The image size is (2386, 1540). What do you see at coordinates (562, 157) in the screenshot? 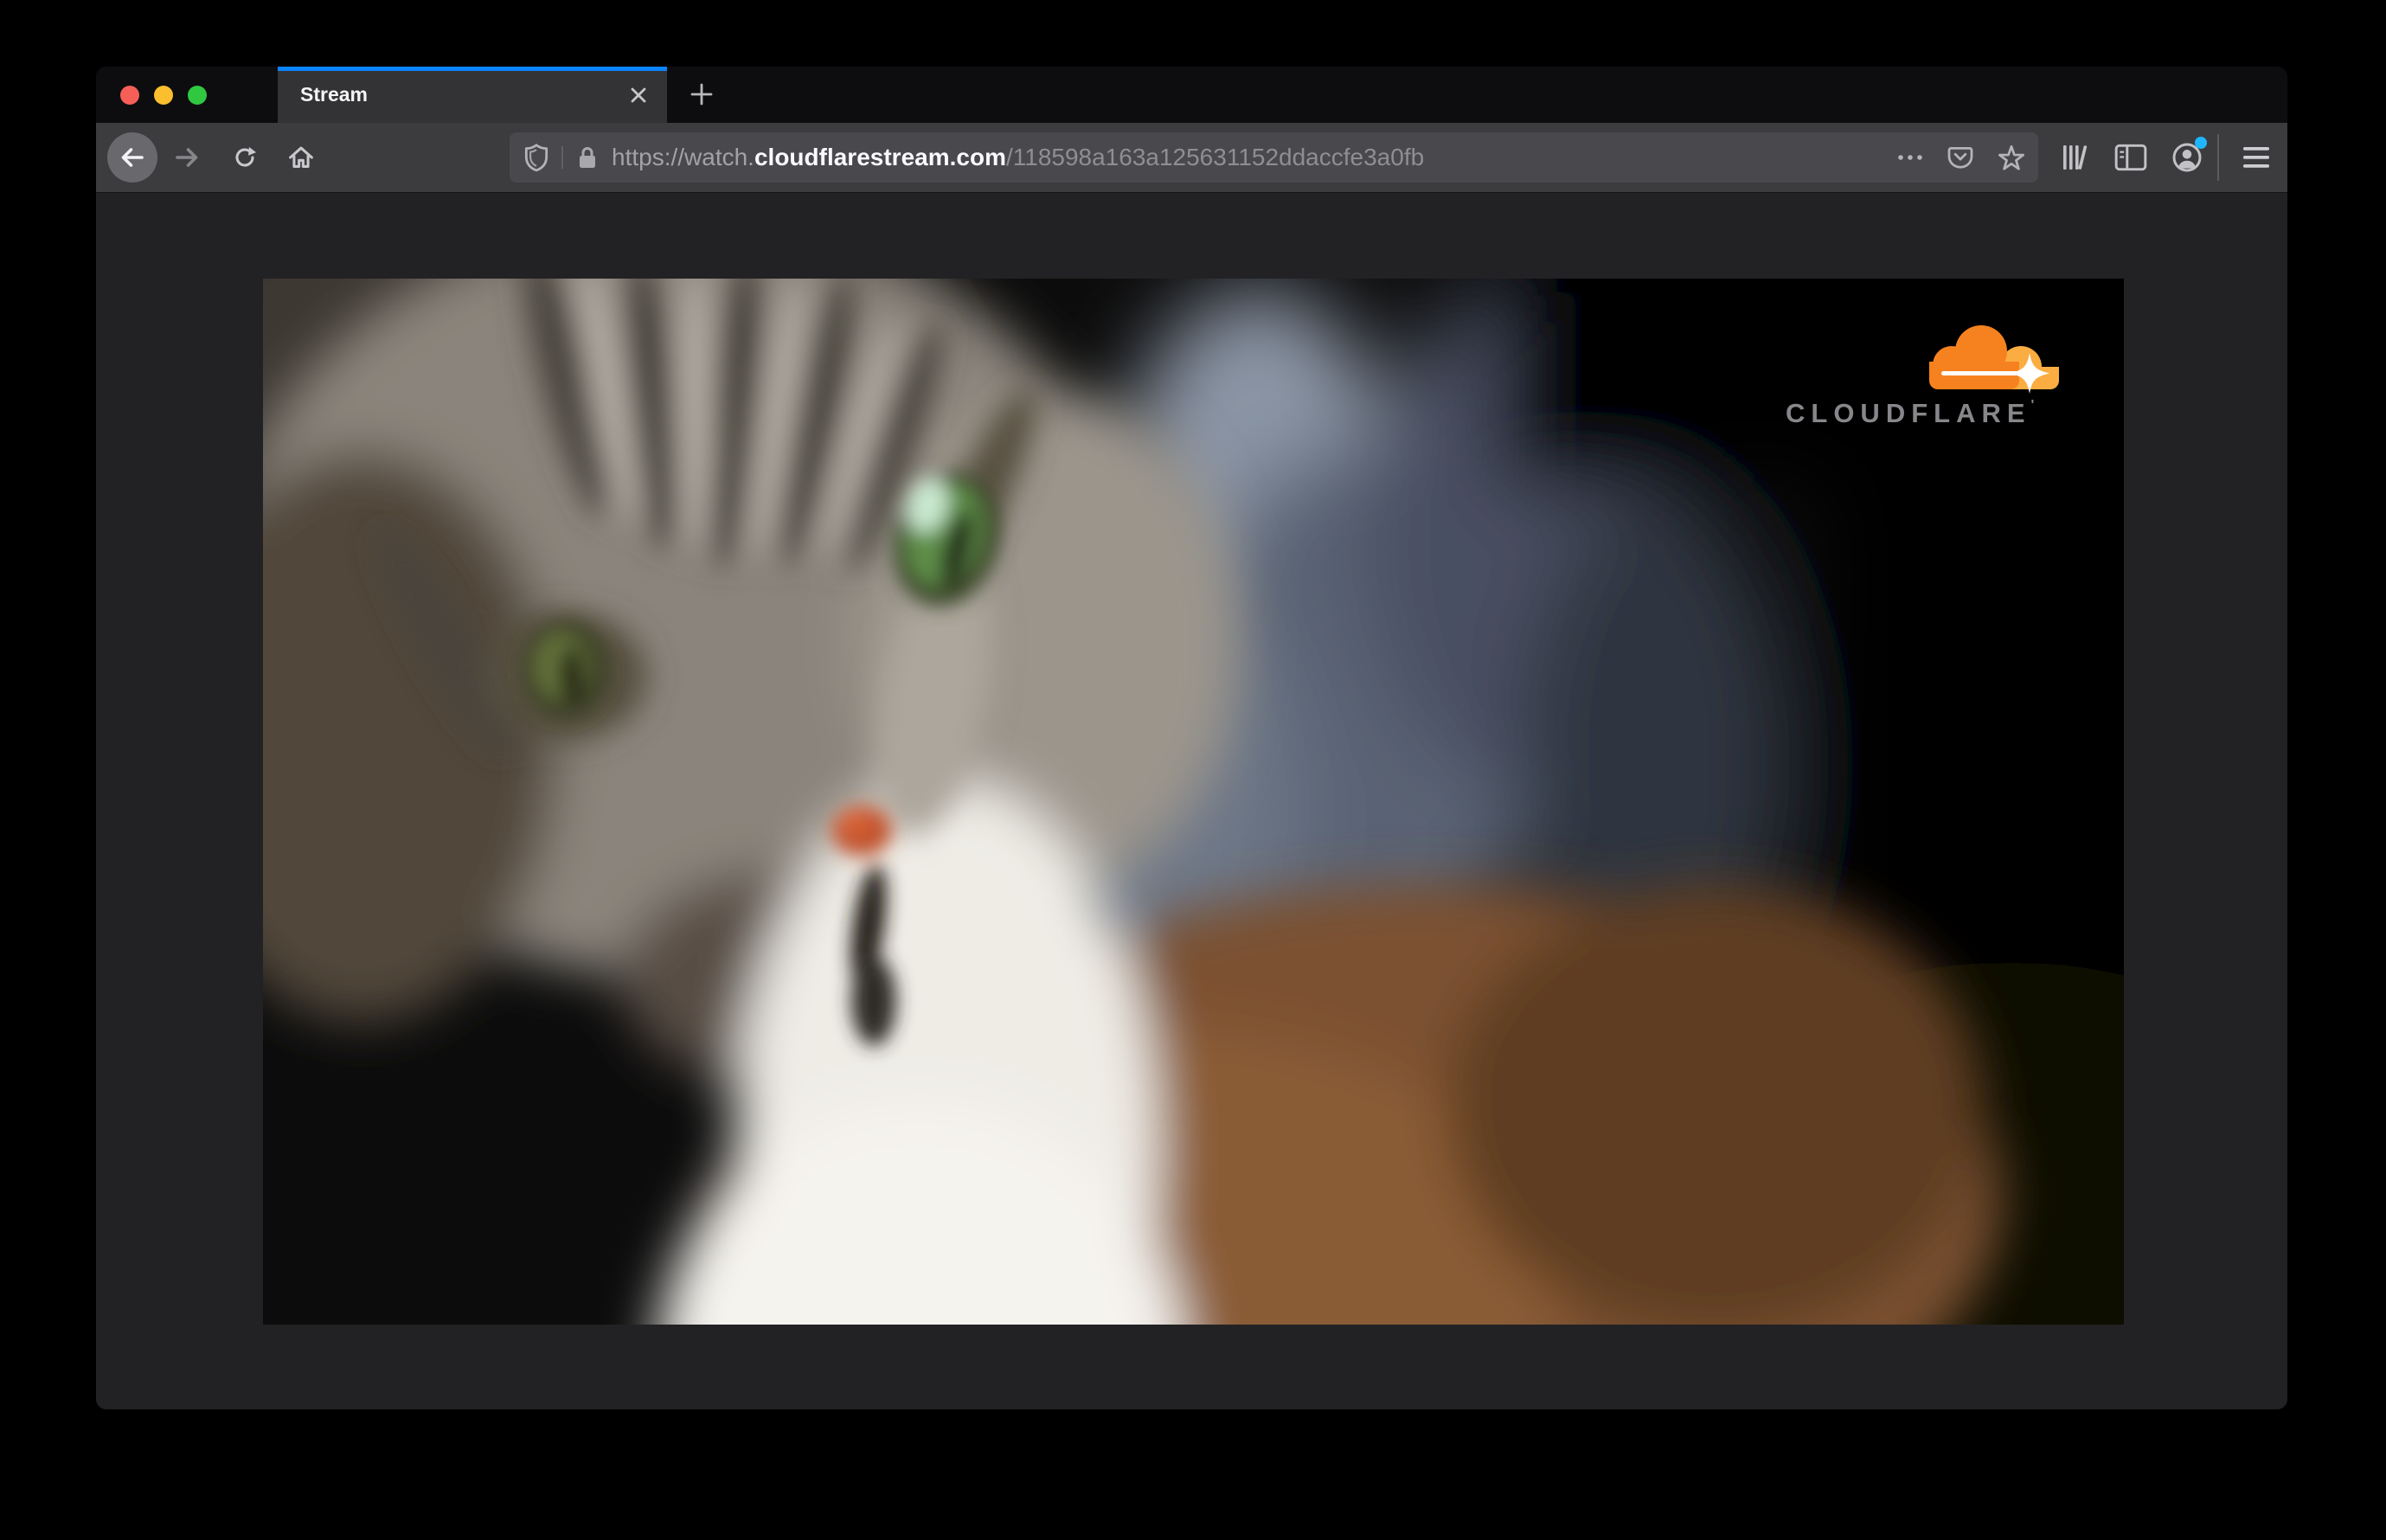
I see `urlbar-divider` at bounding box center [562, 157].